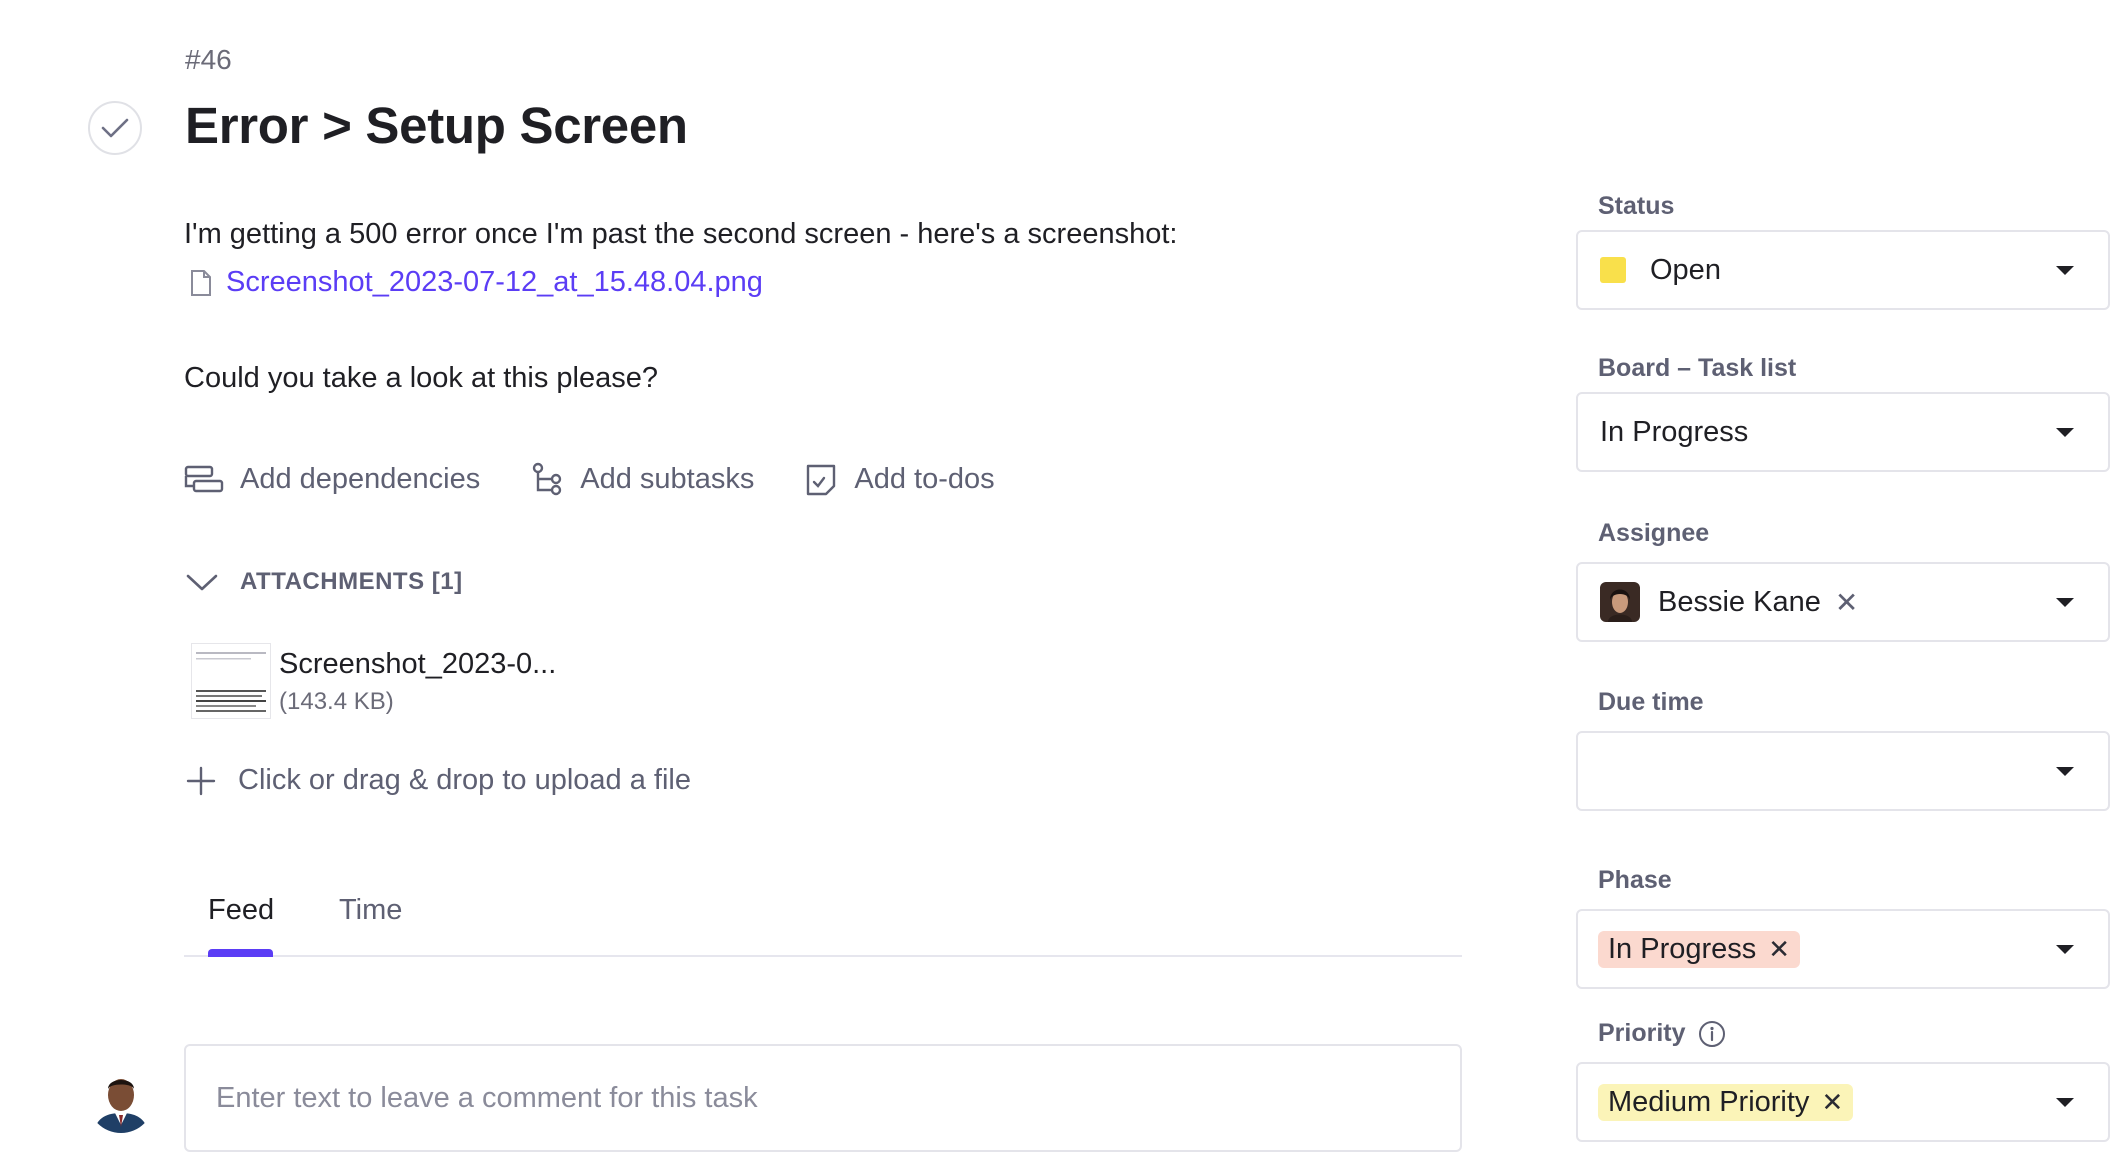  I want to click on current-user-avatar, so click(121, 1100).